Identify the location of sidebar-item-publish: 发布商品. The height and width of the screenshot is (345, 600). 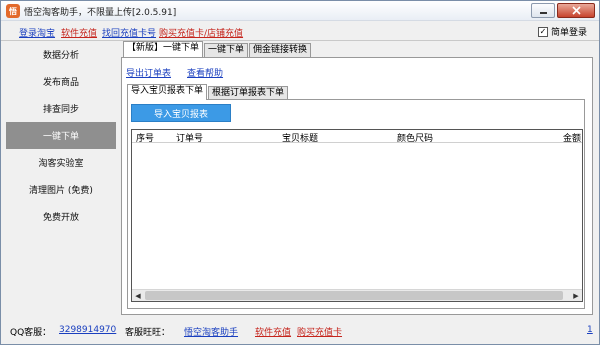
(61, 81).